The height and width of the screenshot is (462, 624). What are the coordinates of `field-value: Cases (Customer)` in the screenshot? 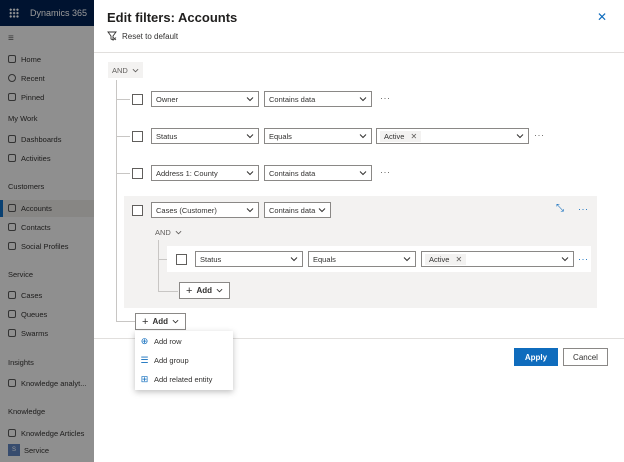 It's located at (186, 210).